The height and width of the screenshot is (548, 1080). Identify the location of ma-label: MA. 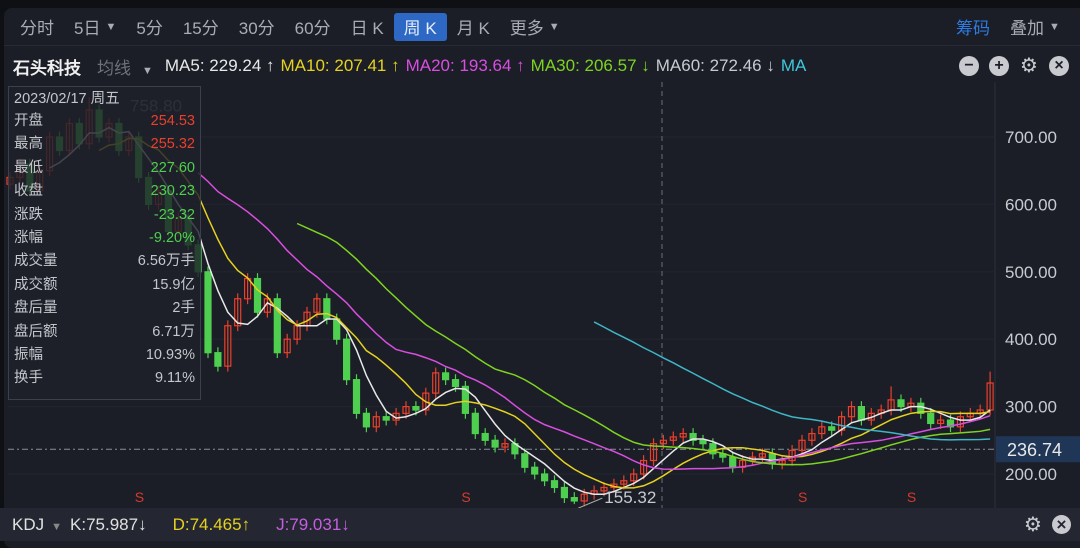
(793, 65).